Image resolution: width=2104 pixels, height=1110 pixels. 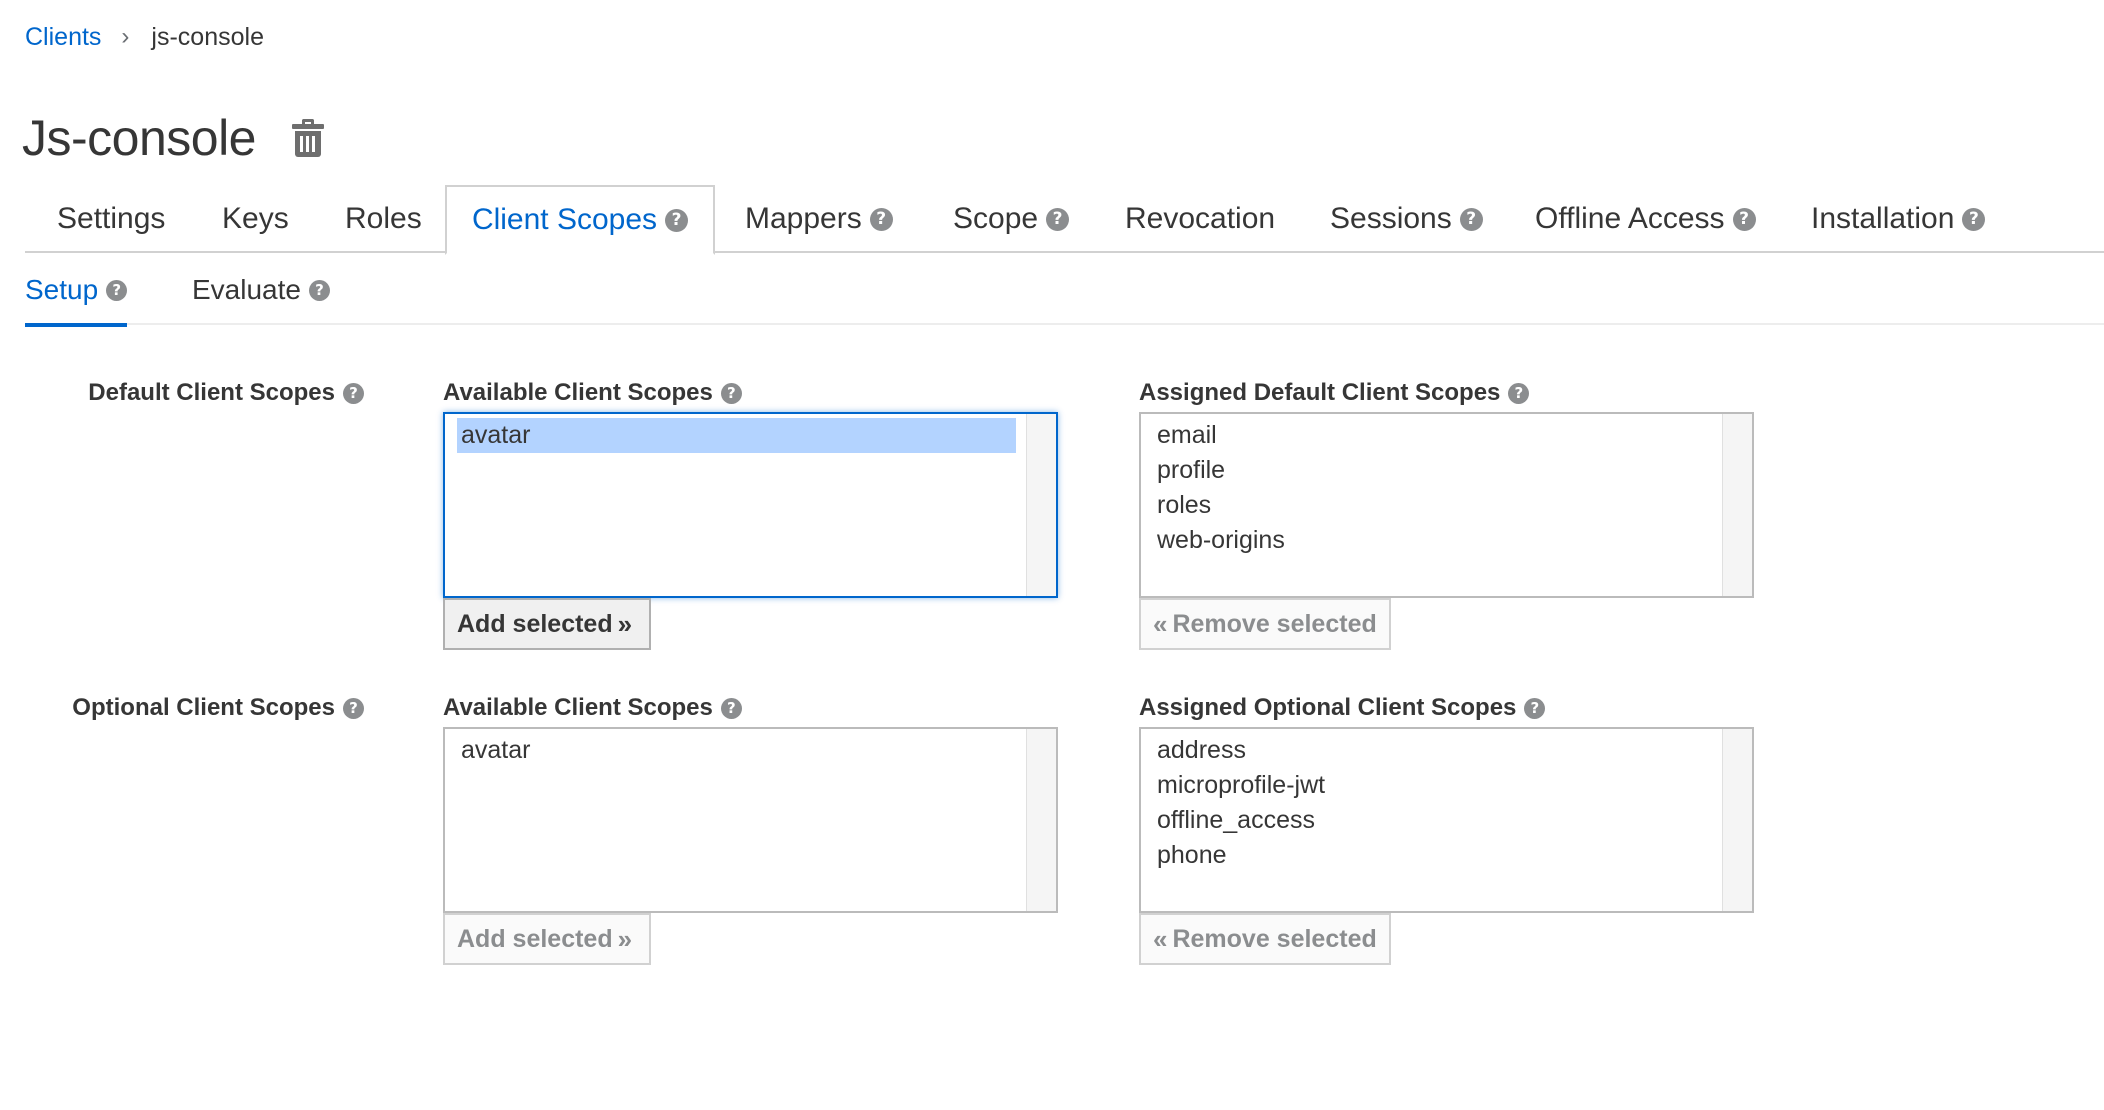 What do you see at coordinates (203, 707) in the screenshot?
I see `label-text: Optional Client Scopes` at bounding box center [203, 707].